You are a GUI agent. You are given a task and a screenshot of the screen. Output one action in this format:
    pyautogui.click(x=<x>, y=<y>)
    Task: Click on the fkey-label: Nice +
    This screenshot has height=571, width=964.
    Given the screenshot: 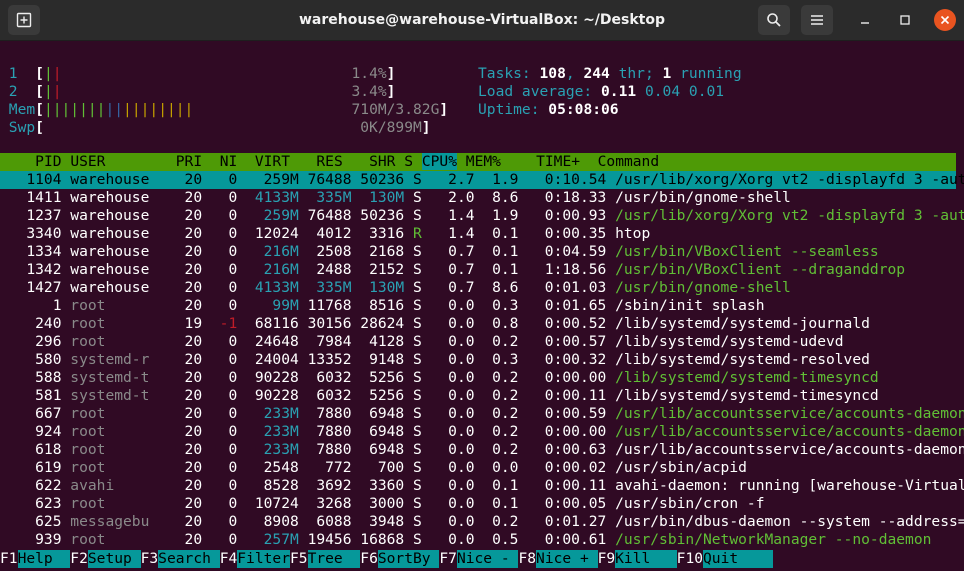 What is the action you would take?
    pyautogui.click(x=567, y=559)
    